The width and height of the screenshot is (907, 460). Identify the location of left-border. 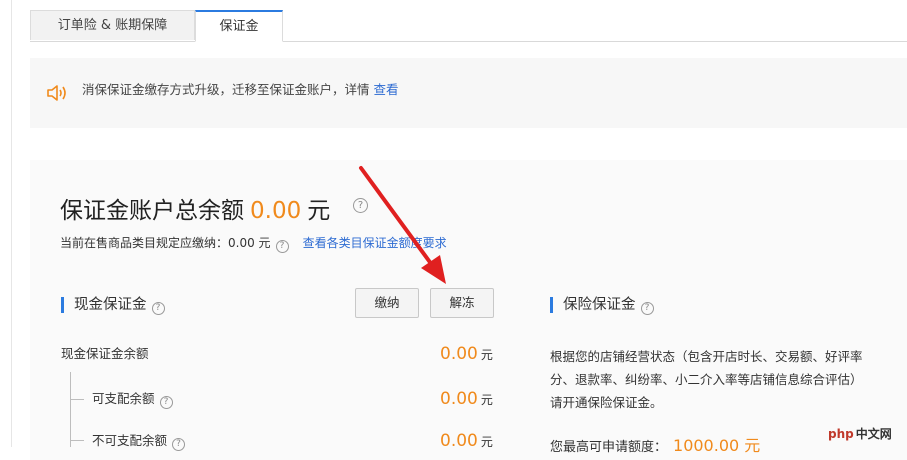
(11, 223).